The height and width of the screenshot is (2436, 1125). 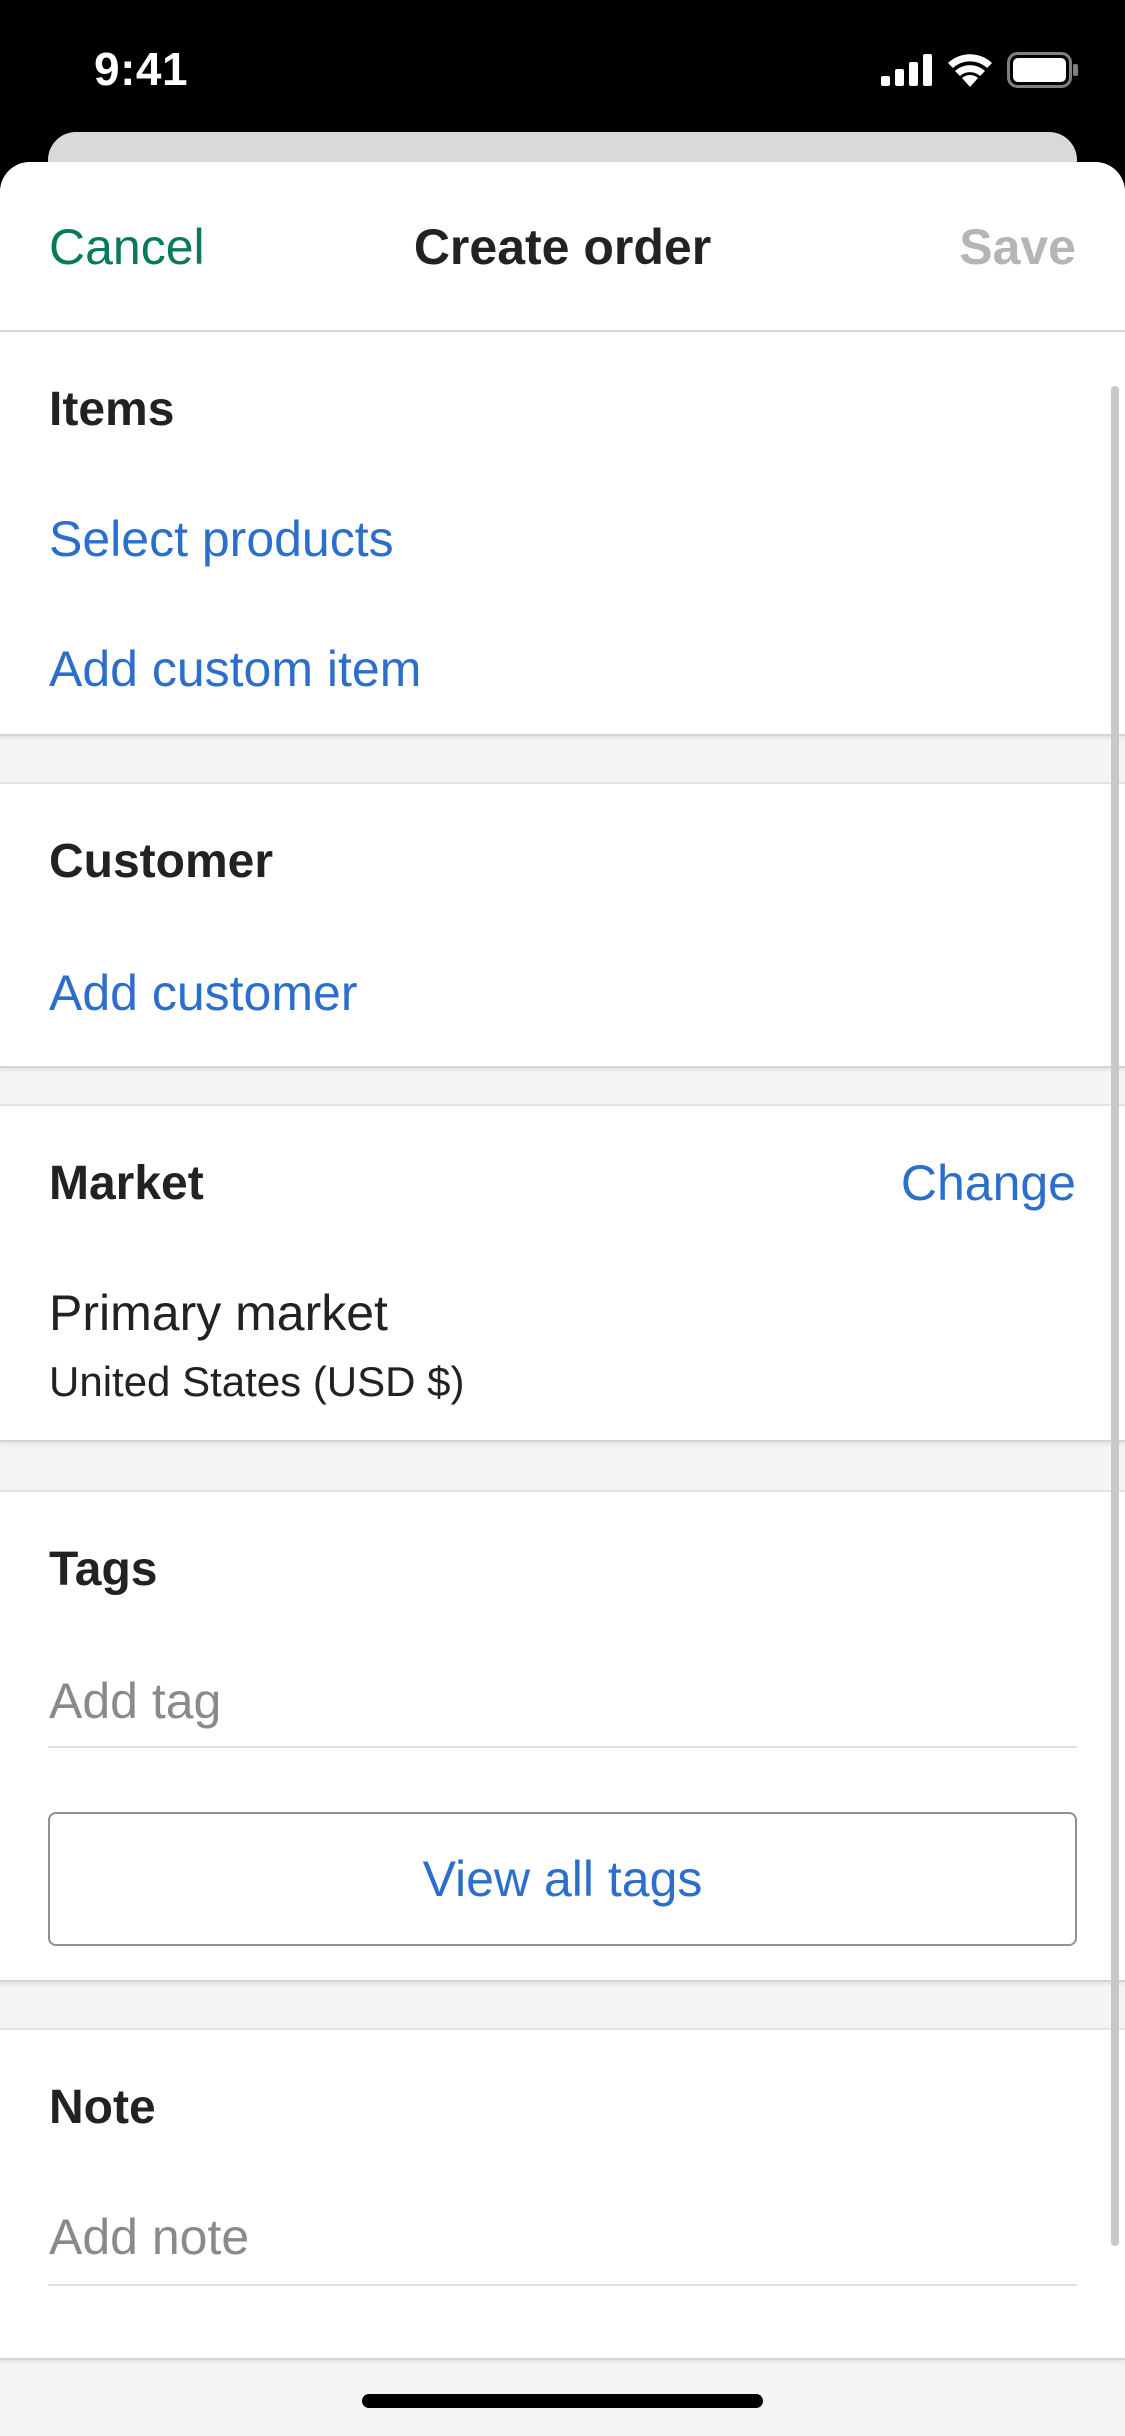 What do you see at coordinates (203, 993) in the screenshot?
I see `add-customer-link: Add customer` at bounding box center [203, 993].